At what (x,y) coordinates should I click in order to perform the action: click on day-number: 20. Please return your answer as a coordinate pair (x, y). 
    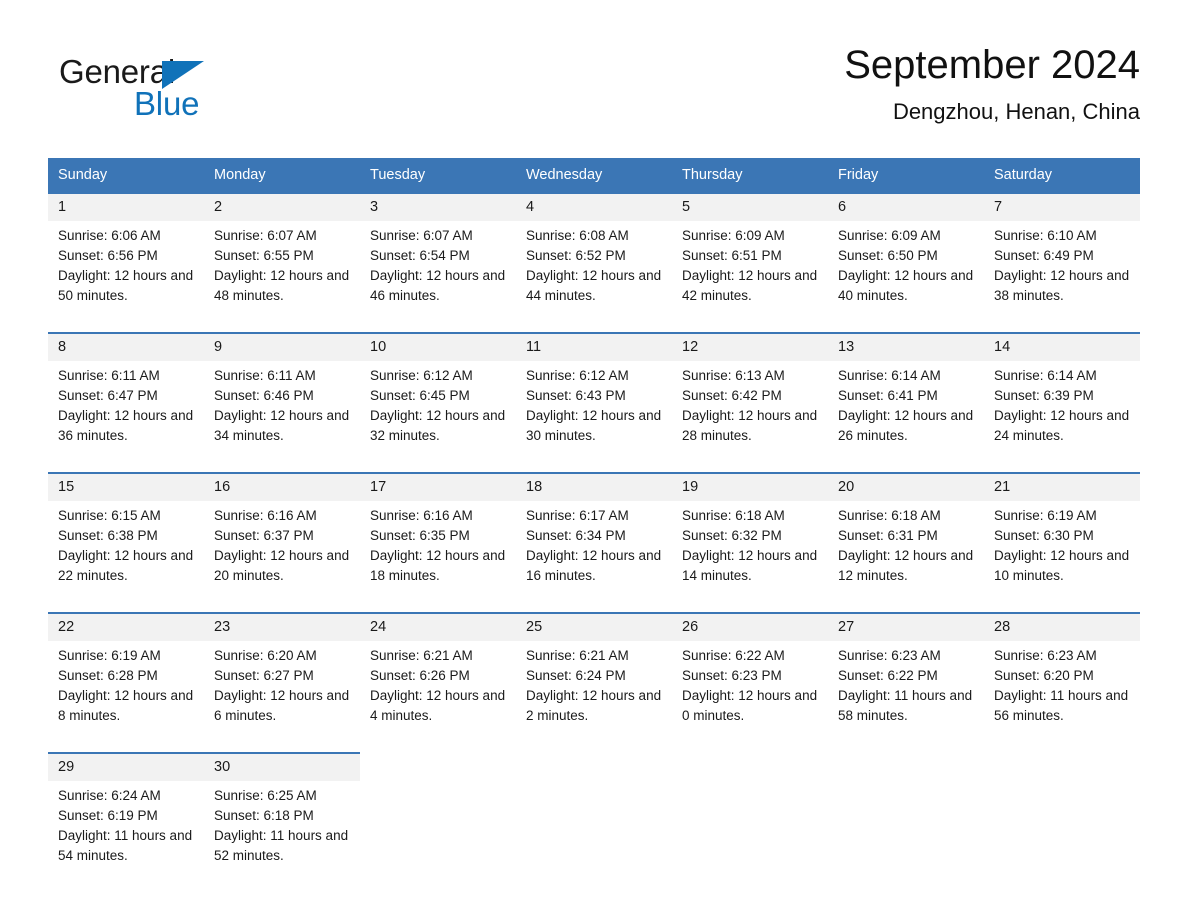
    Looking at the image, I should click on (906, 486).